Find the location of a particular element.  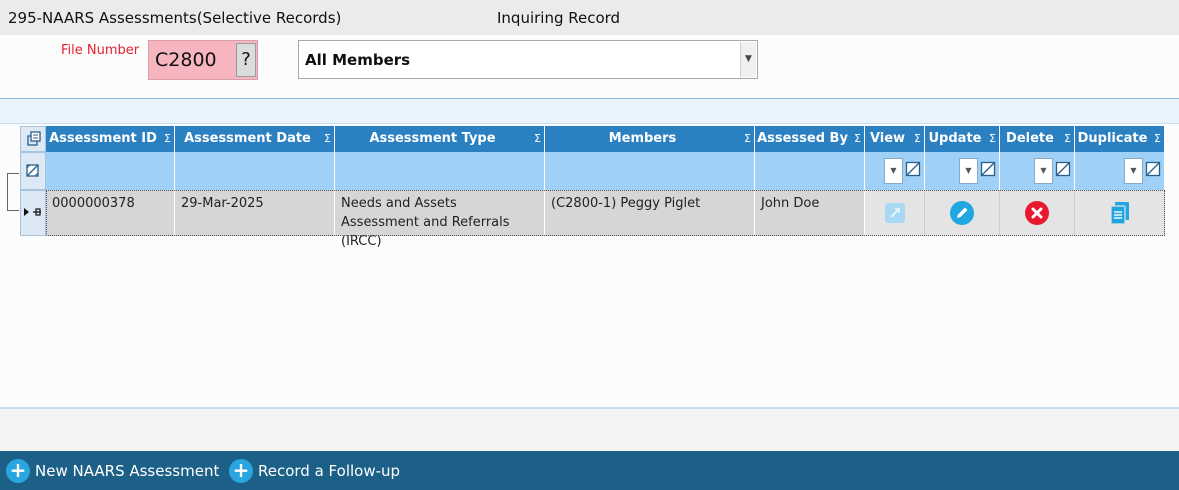

row-indicator is located at coordinates (33, 213).